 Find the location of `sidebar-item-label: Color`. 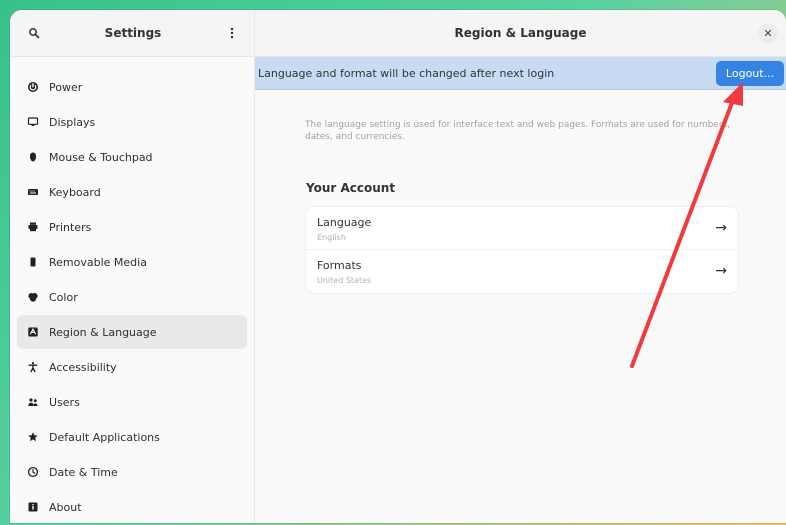

sidebar-item-label: Color is located at coordinates (63, 297).